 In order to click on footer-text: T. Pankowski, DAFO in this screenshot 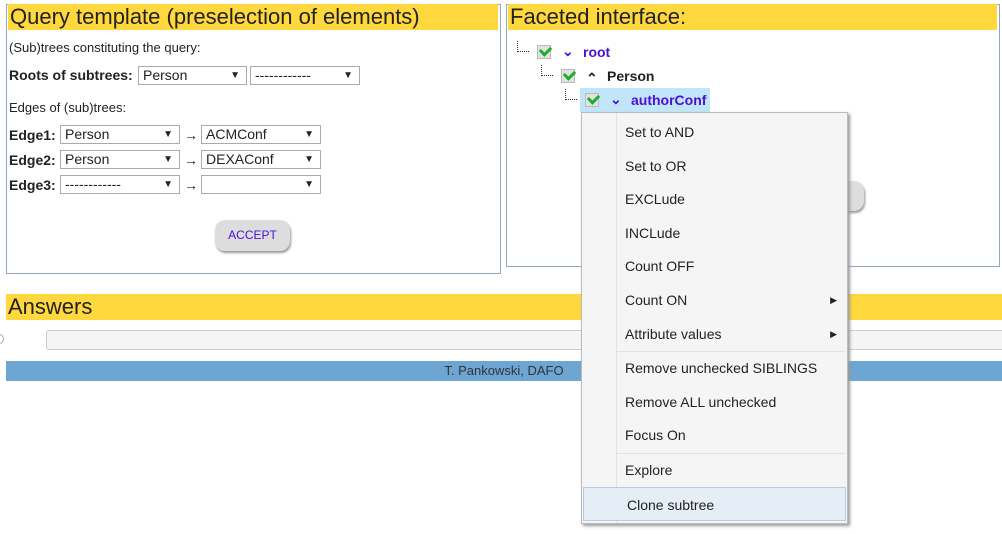, I will do `click(504, 370)`.